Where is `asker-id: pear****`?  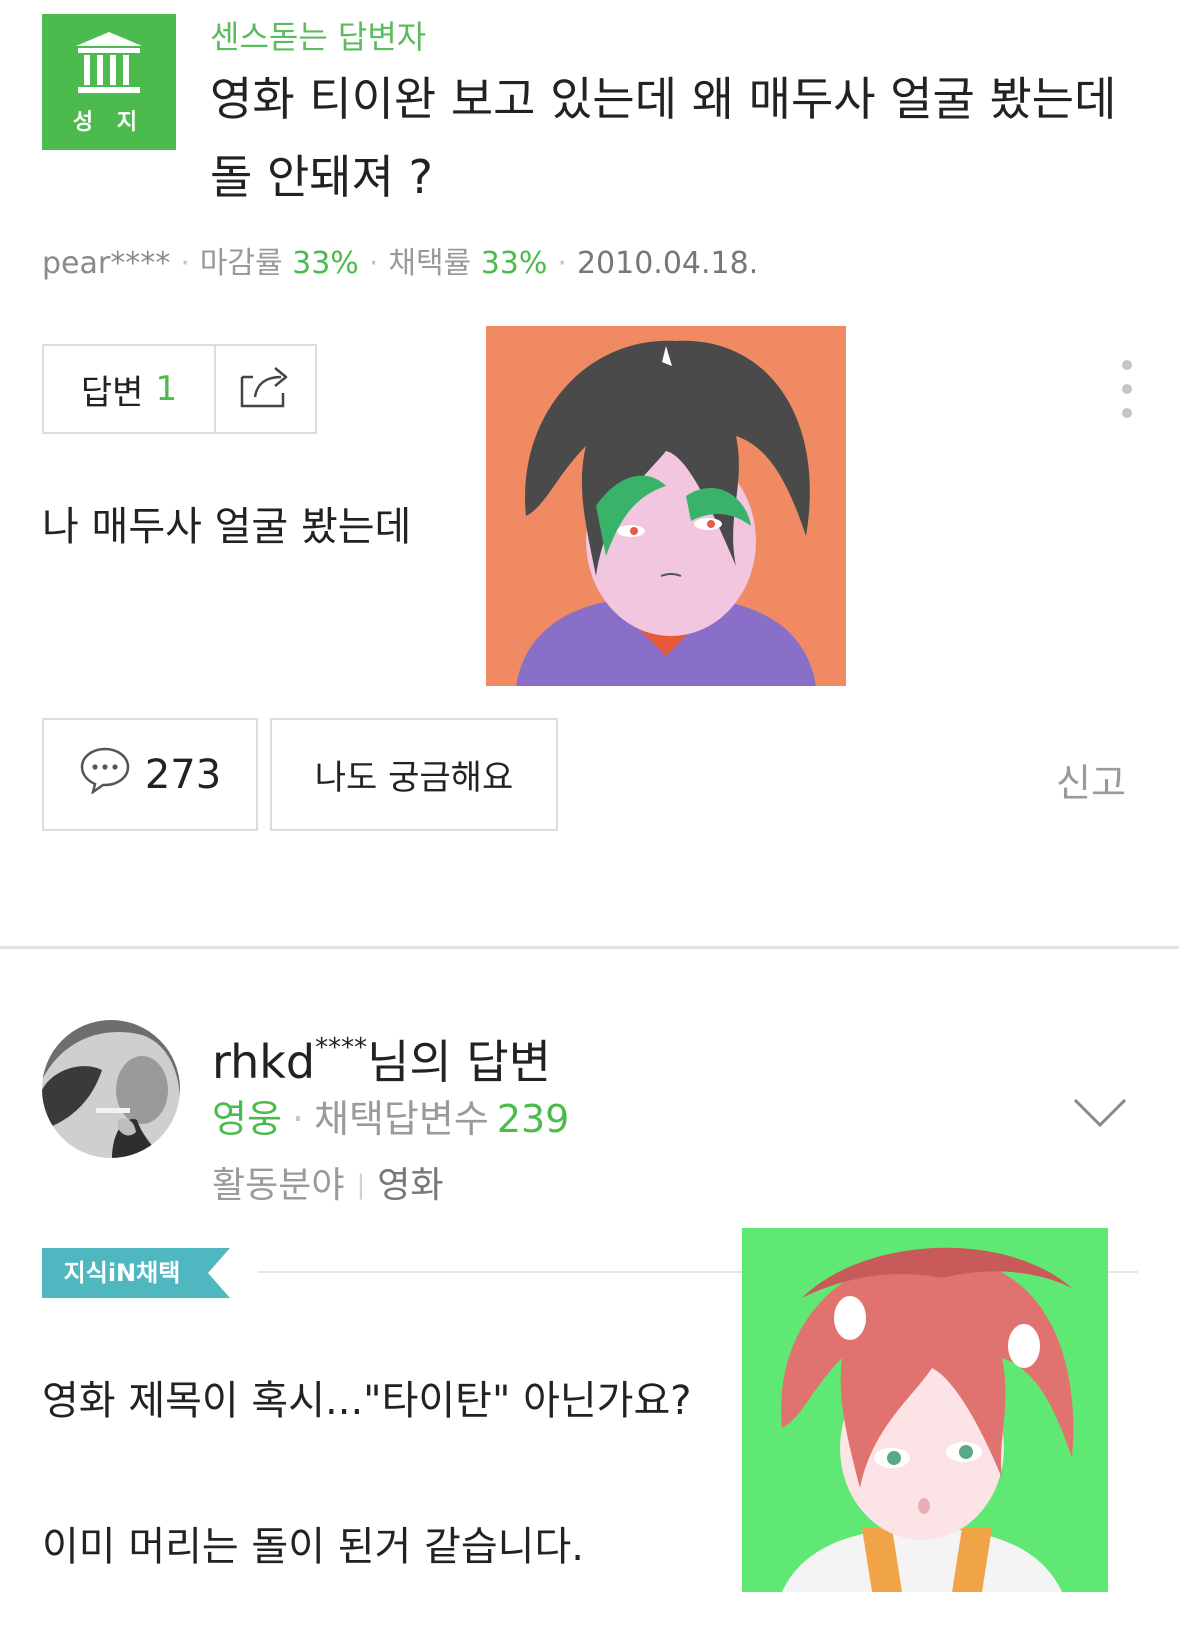 asker-id: pear**** is located at coordinates (106, 263).